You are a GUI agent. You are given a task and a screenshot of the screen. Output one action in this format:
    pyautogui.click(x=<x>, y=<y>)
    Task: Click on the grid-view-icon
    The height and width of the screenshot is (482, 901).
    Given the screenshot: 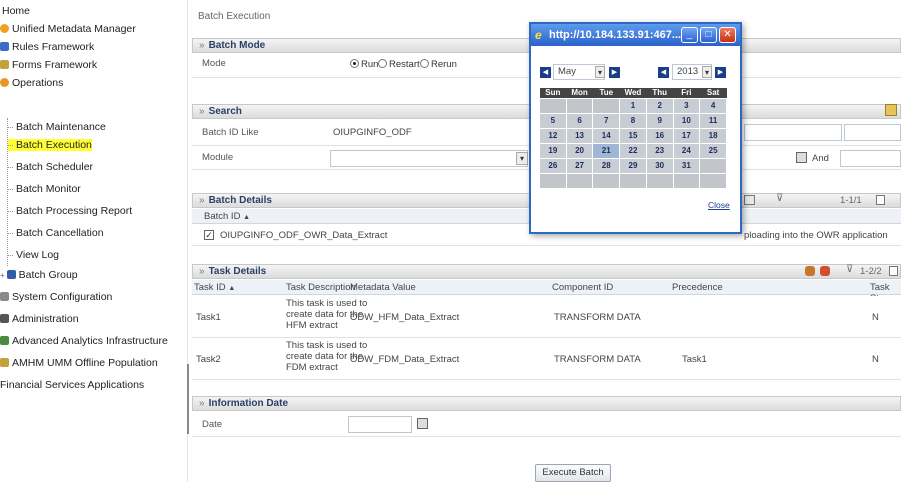 What is the action you would take?
    pyautogui.click(x=749, y=200)
    